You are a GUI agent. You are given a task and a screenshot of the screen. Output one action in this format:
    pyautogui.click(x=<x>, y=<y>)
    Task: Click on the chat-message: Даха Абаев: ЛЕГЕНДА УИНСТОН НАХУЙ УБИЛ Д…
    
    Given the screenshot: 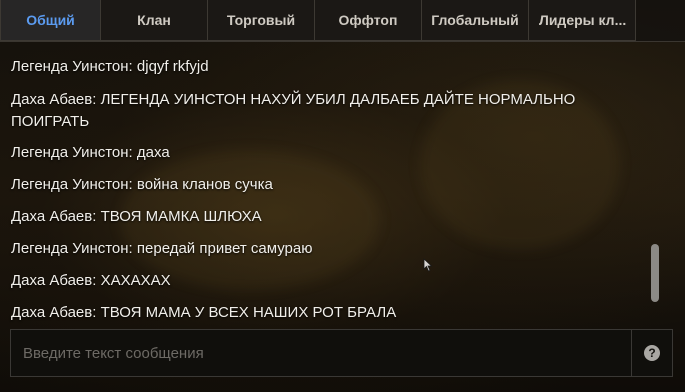 What is the action you would take?
    pyautogui.click(x=293, y=110)
    